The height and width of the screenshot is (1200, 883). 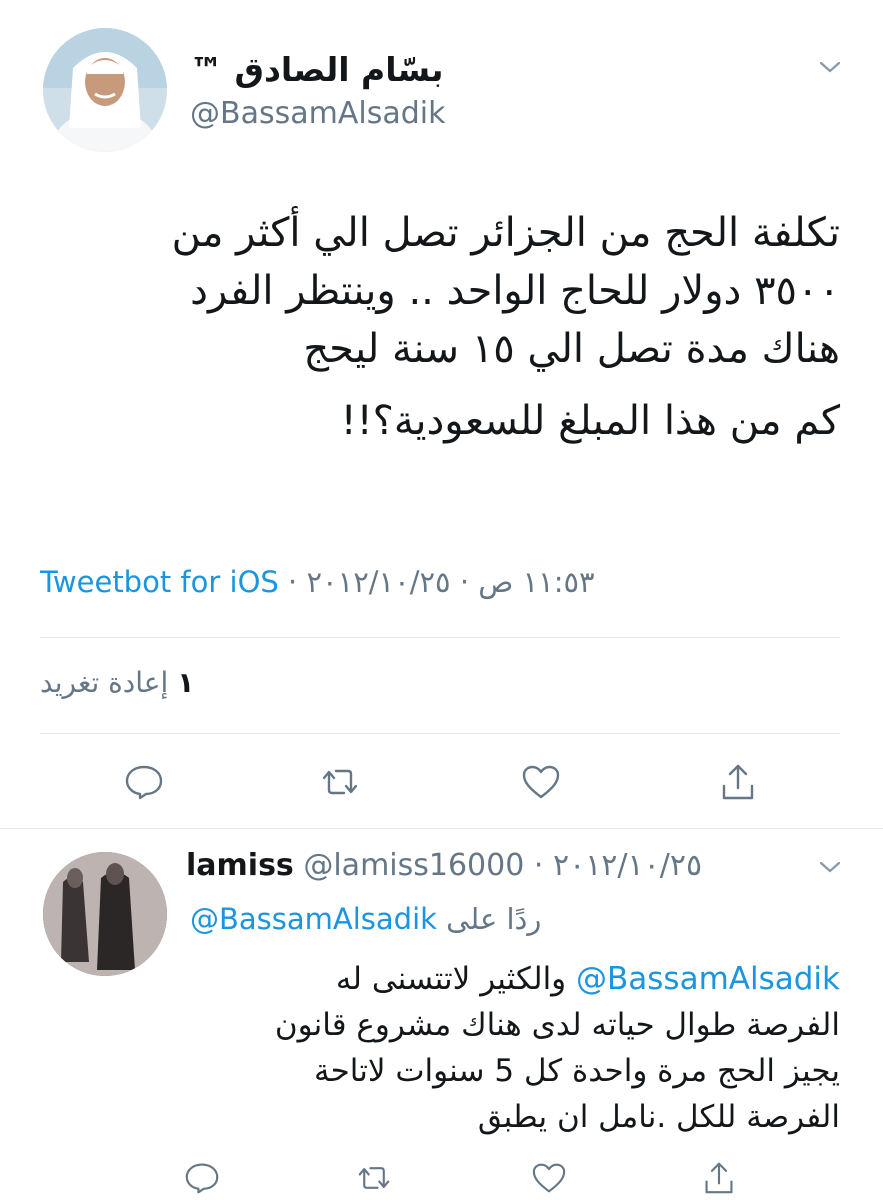 I want to click on reply-text-first: والكثير لاتتسنى له, so click(x=451, y=979).